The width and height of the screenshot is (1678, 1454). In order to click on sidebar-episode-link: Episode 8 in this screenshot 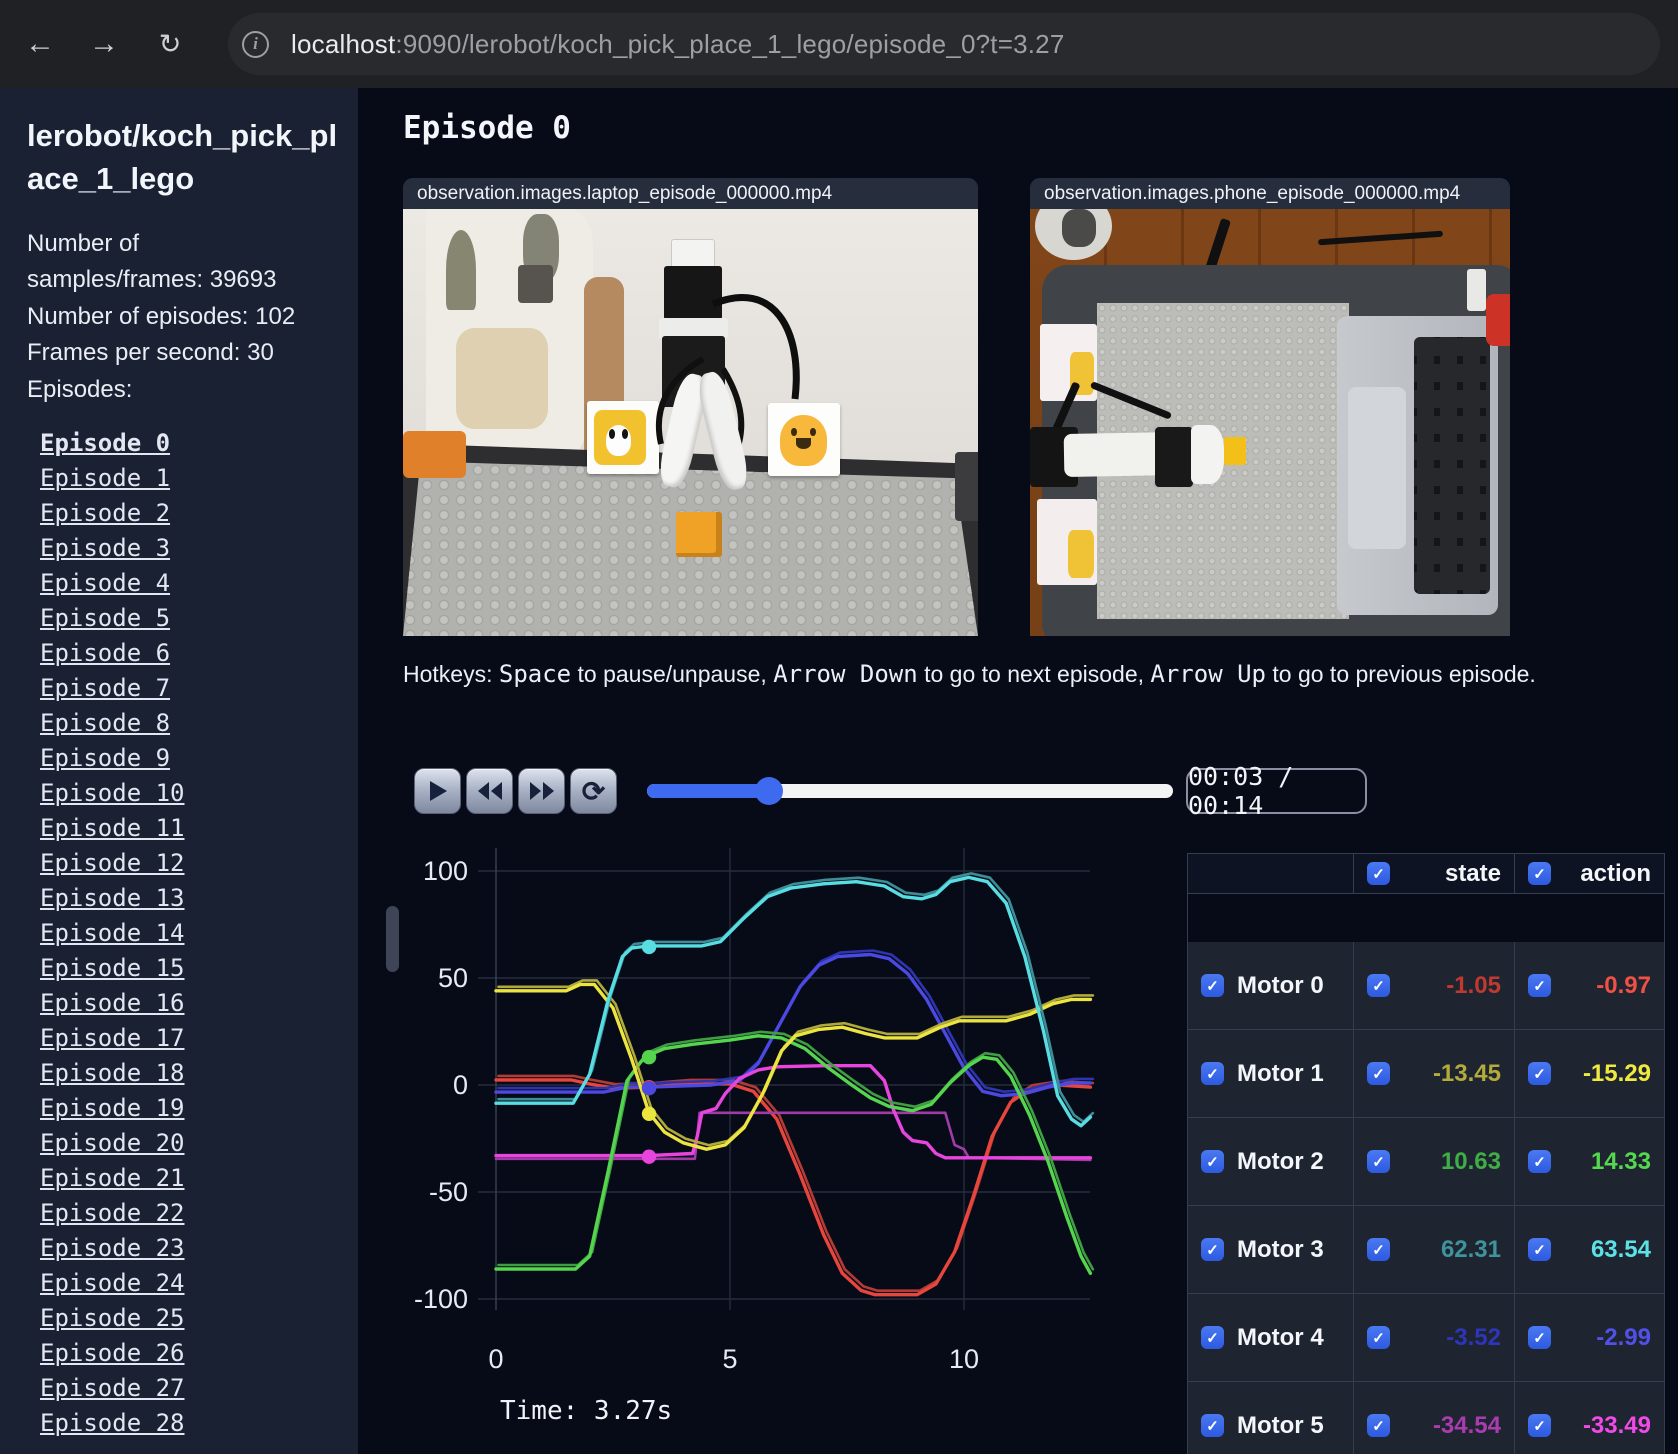, I will do `click(190, 723)`.